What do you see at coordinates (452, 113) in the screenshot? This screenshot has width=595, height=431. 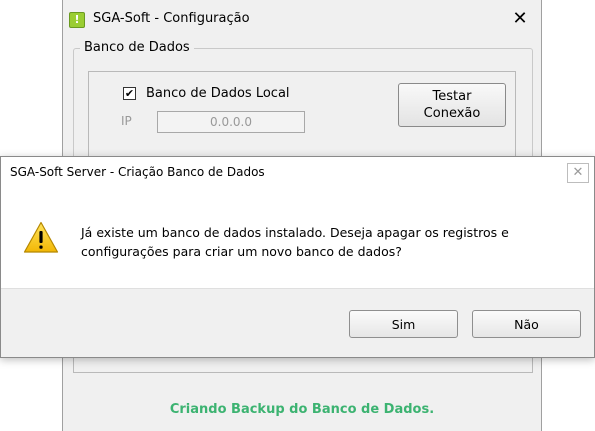 I see `test-connection-label-line2: Conexão` at bounding box center [452, 113].